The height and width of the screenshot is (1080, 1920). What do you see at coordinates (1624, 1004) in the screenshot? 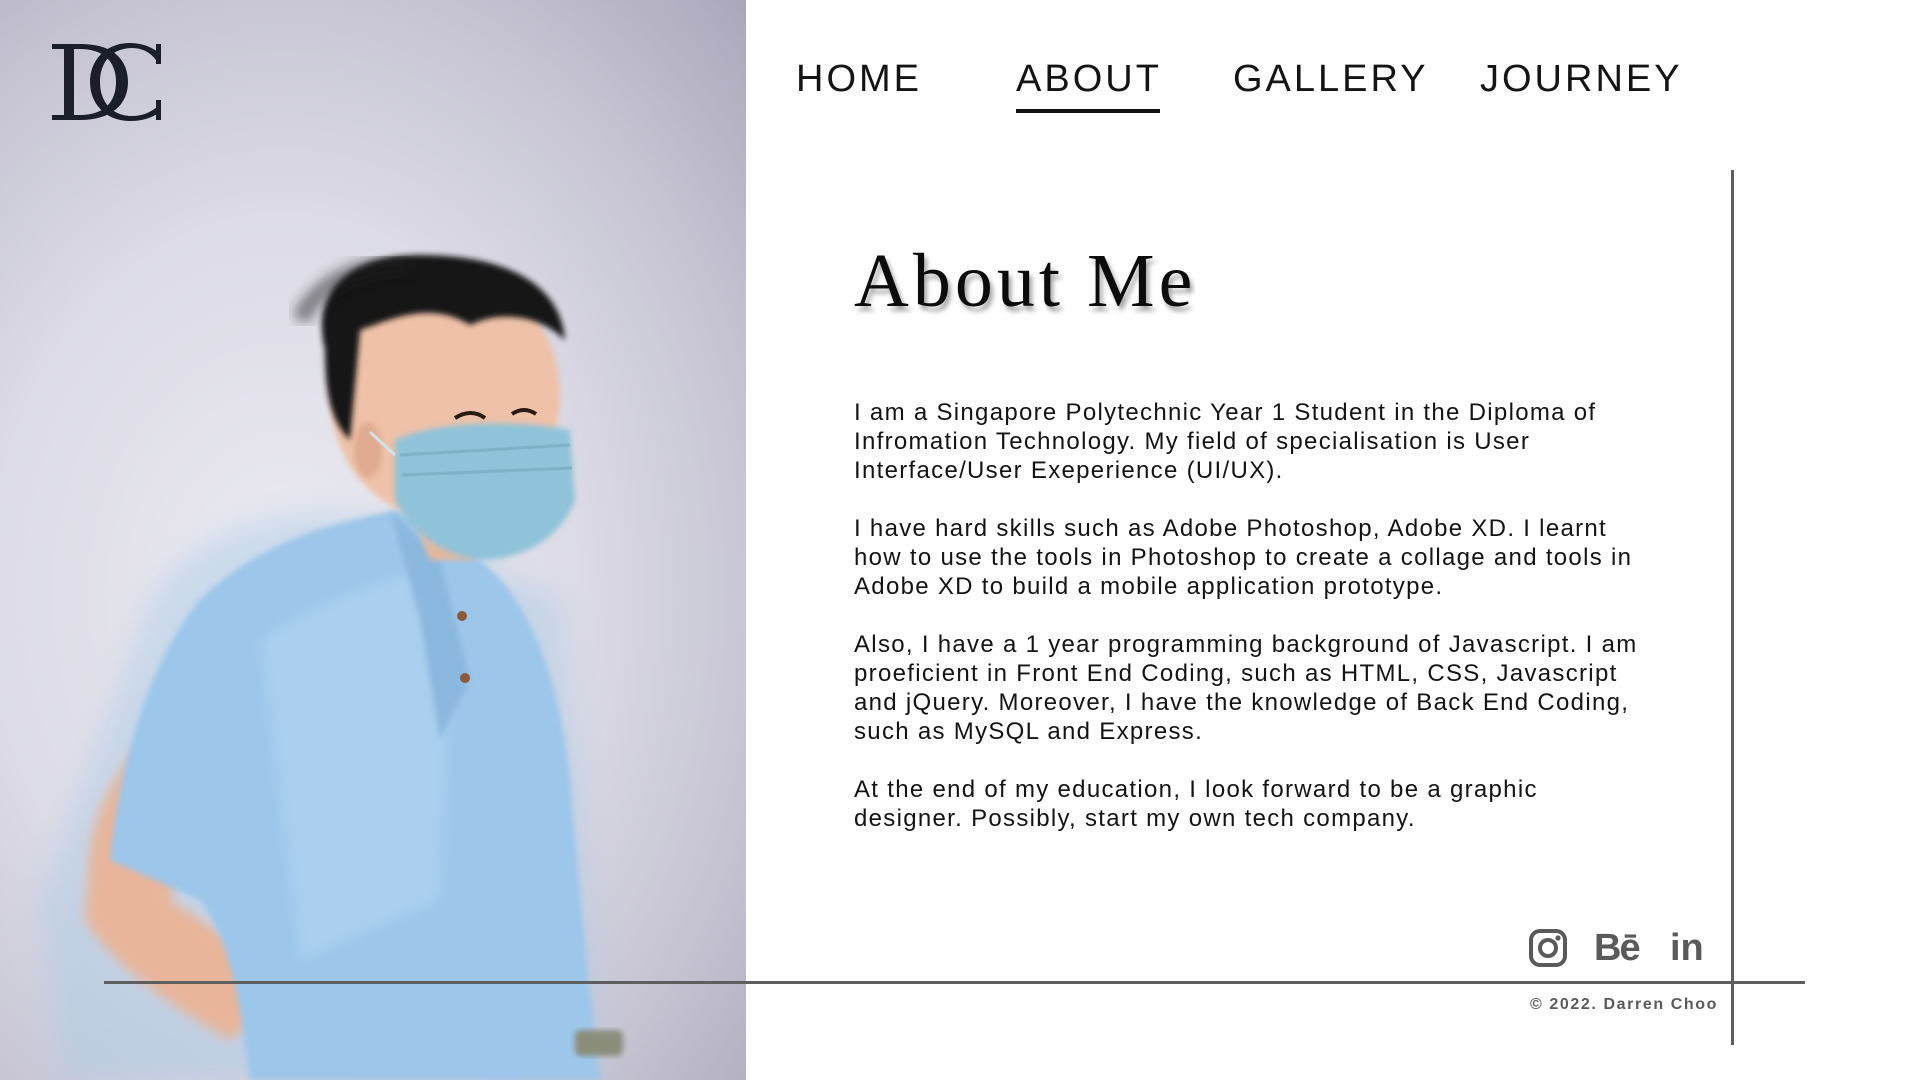
I see `copyright-text: © 2022. Darren Choo` at bounding box center [1624, 1004].